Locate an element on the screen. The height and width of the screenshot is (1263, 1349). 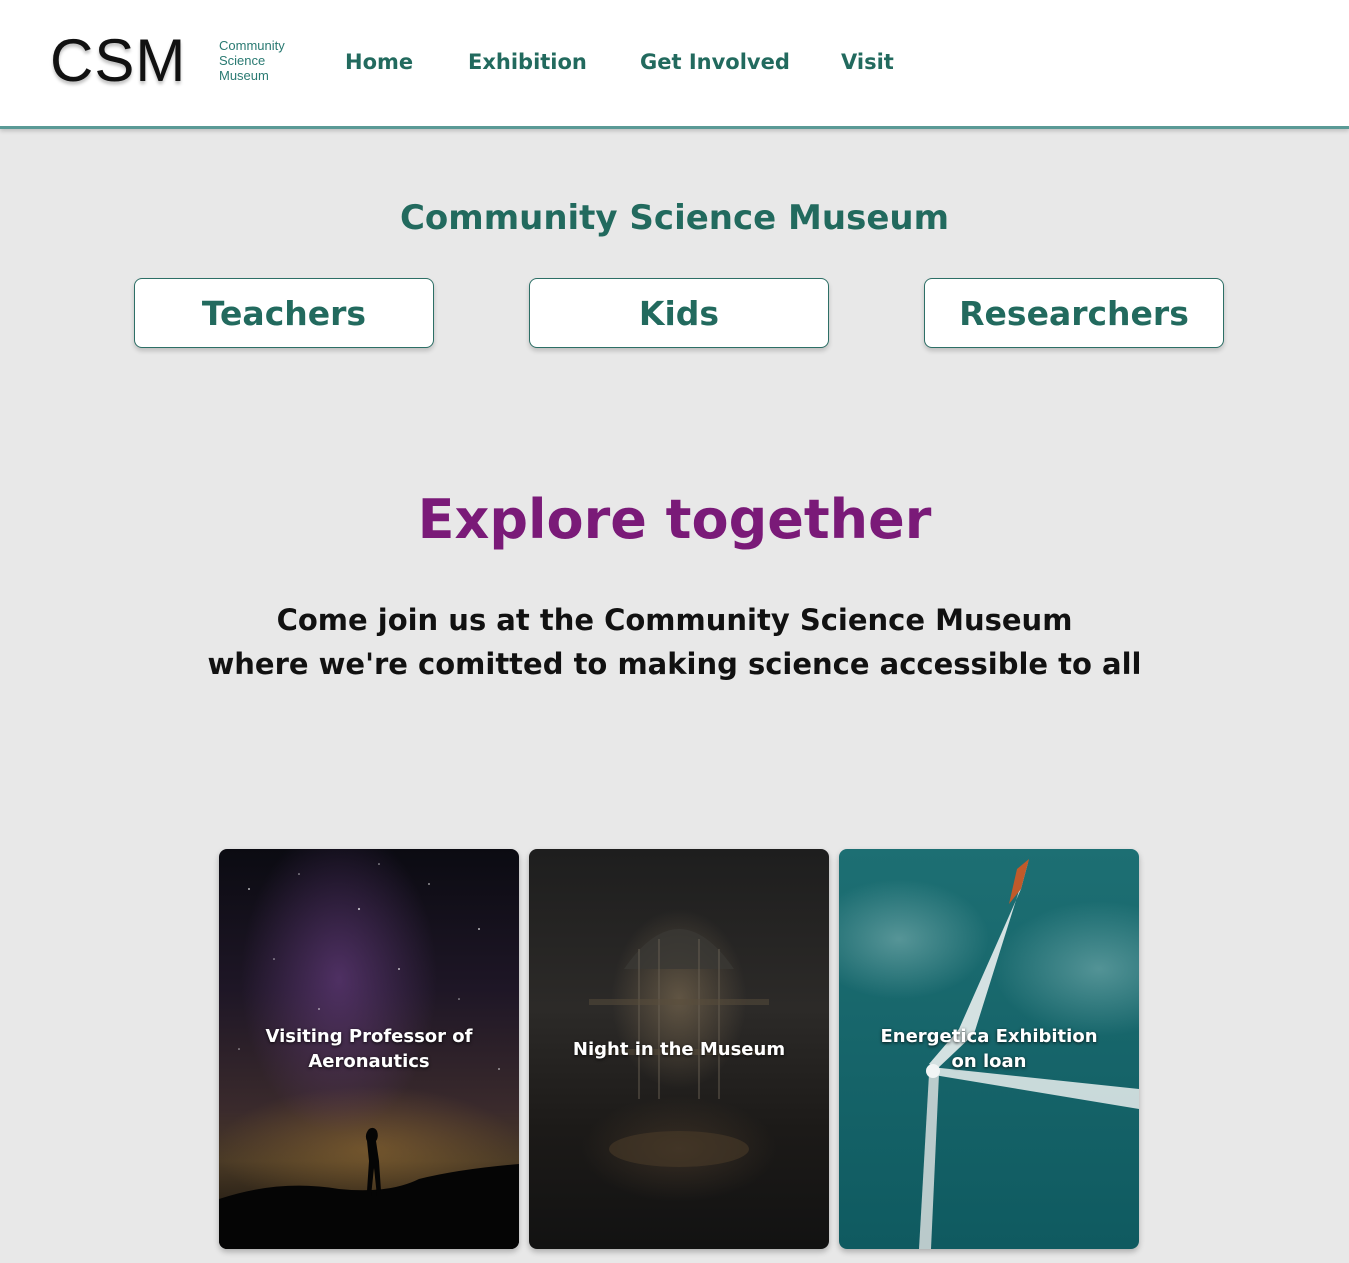
event-card-night-museum: Night in the Museum is located at coordinates (679, 1049).